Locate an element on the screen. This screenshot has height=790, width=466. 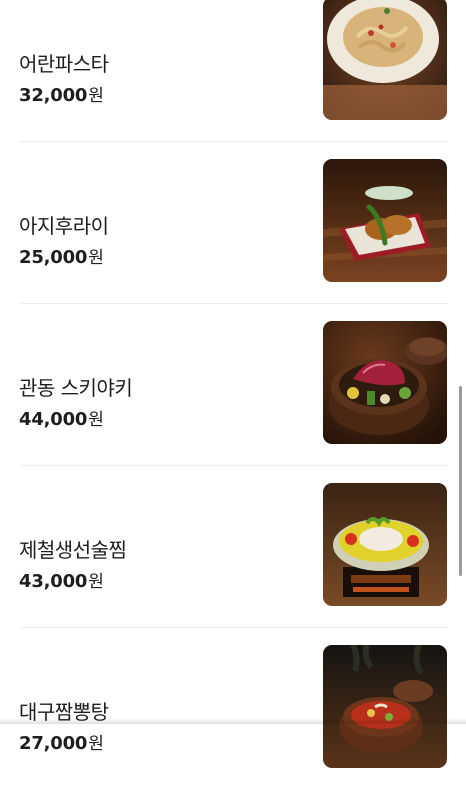
price-value: 44,000 is located at coordinates (53, 419).